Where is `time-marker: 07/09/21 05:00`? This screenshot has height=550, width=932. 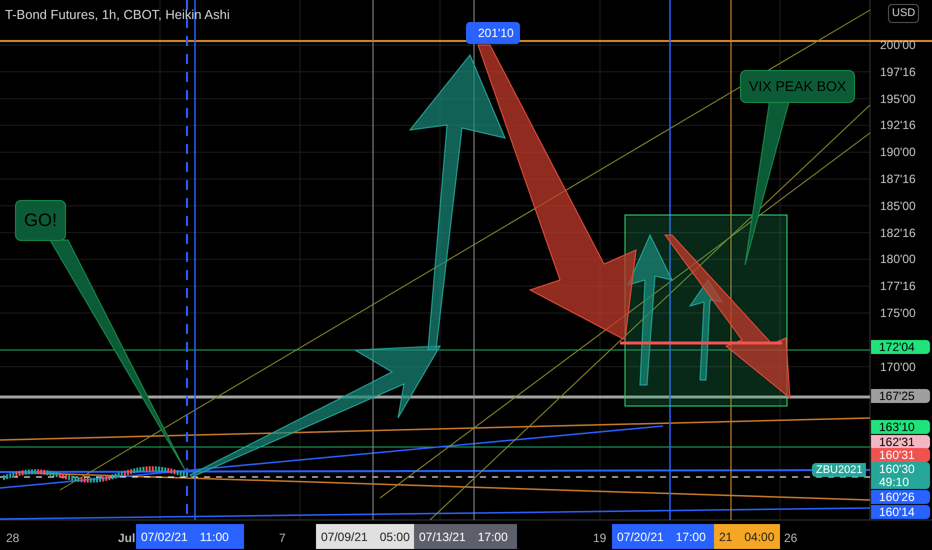 time-marker: 07/09/21 05:00 is located at coordinates (365, 536).